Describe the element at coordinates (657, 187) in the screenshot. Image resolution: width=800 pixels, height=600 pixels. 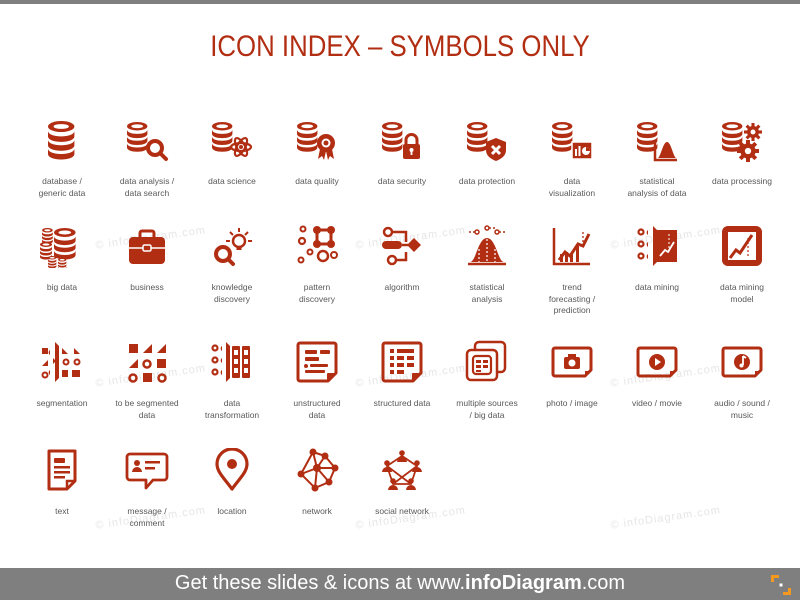
I see `icon-label: statistical analysis of data` at that location.